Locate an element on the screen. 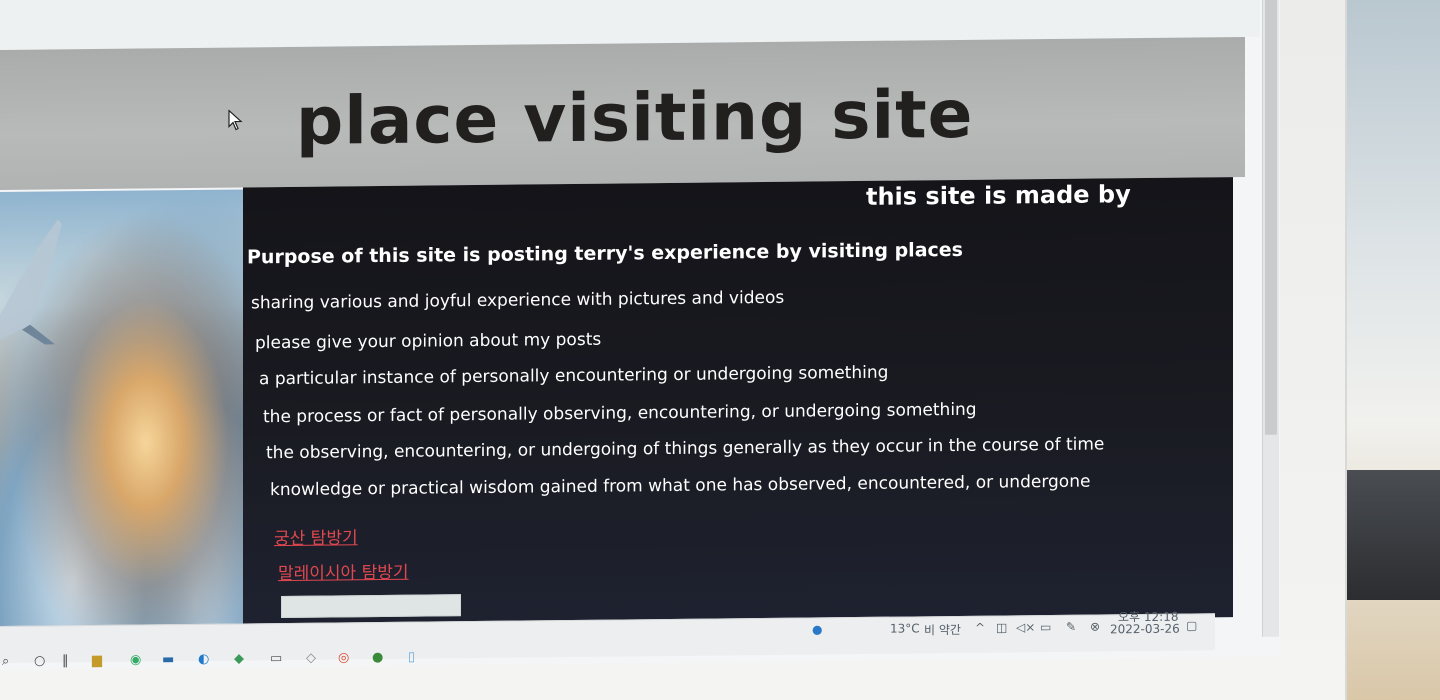  page-scrollbar is located at coordinates (1270, 318).